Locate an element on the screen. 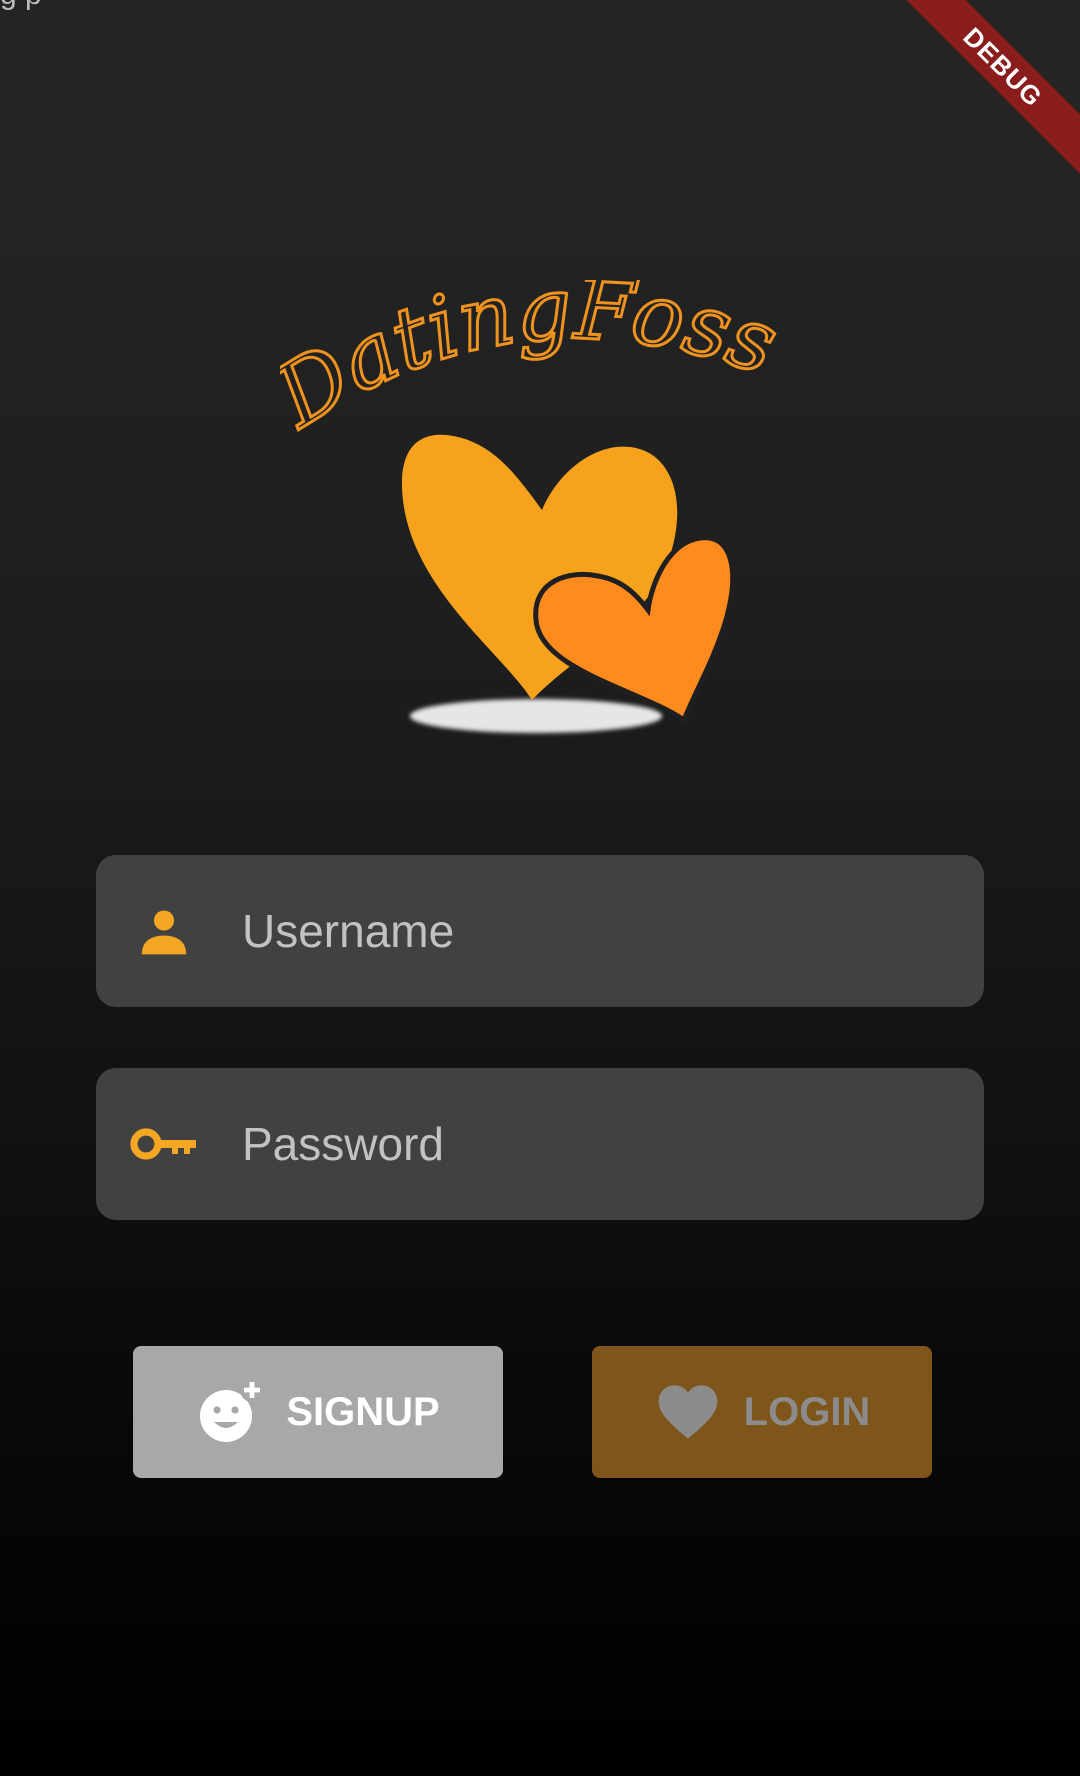  signup-button: SIGNUP is located at coordinates (318, 1412).